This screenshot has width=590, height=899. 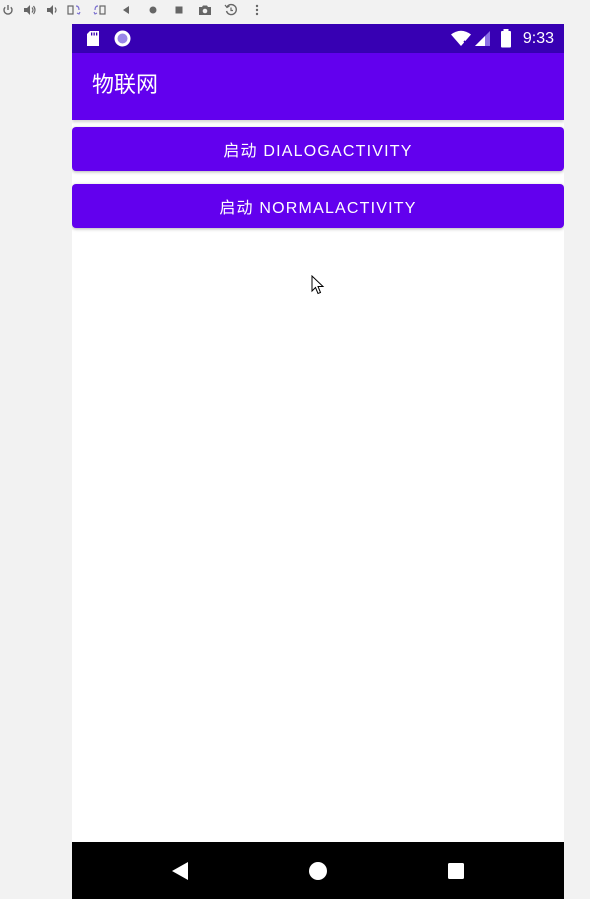 I want to click on zoom-icon, so click(x=231, y=10).